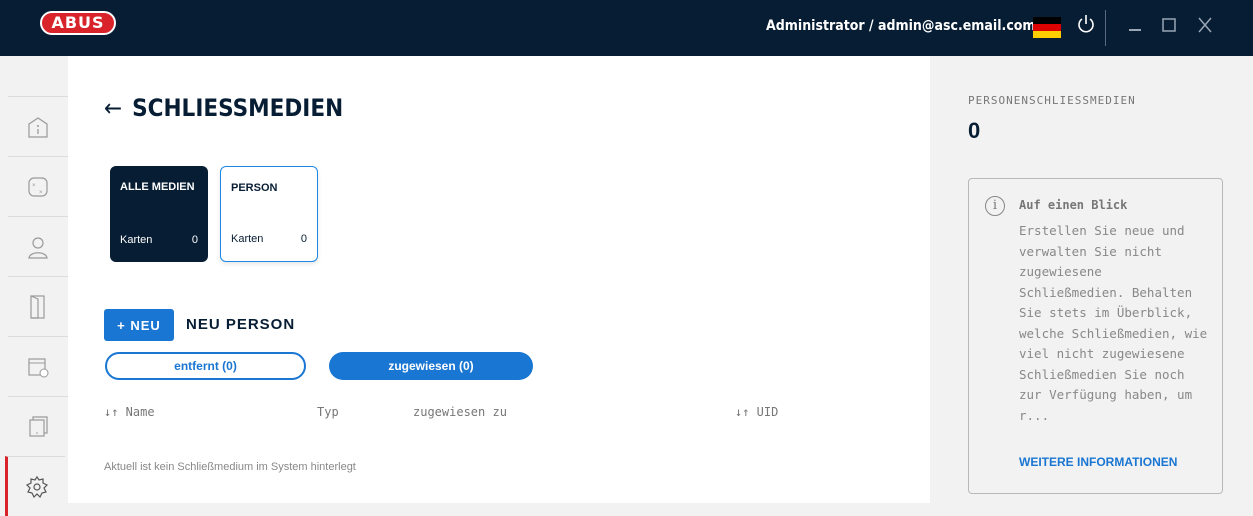 The width and height of the screenshot is (1253, 516). What do you see at coordinates (113, 108) in the screenshot?
I see `back-arrow-icon: ←` at bounding box center [113, 108].